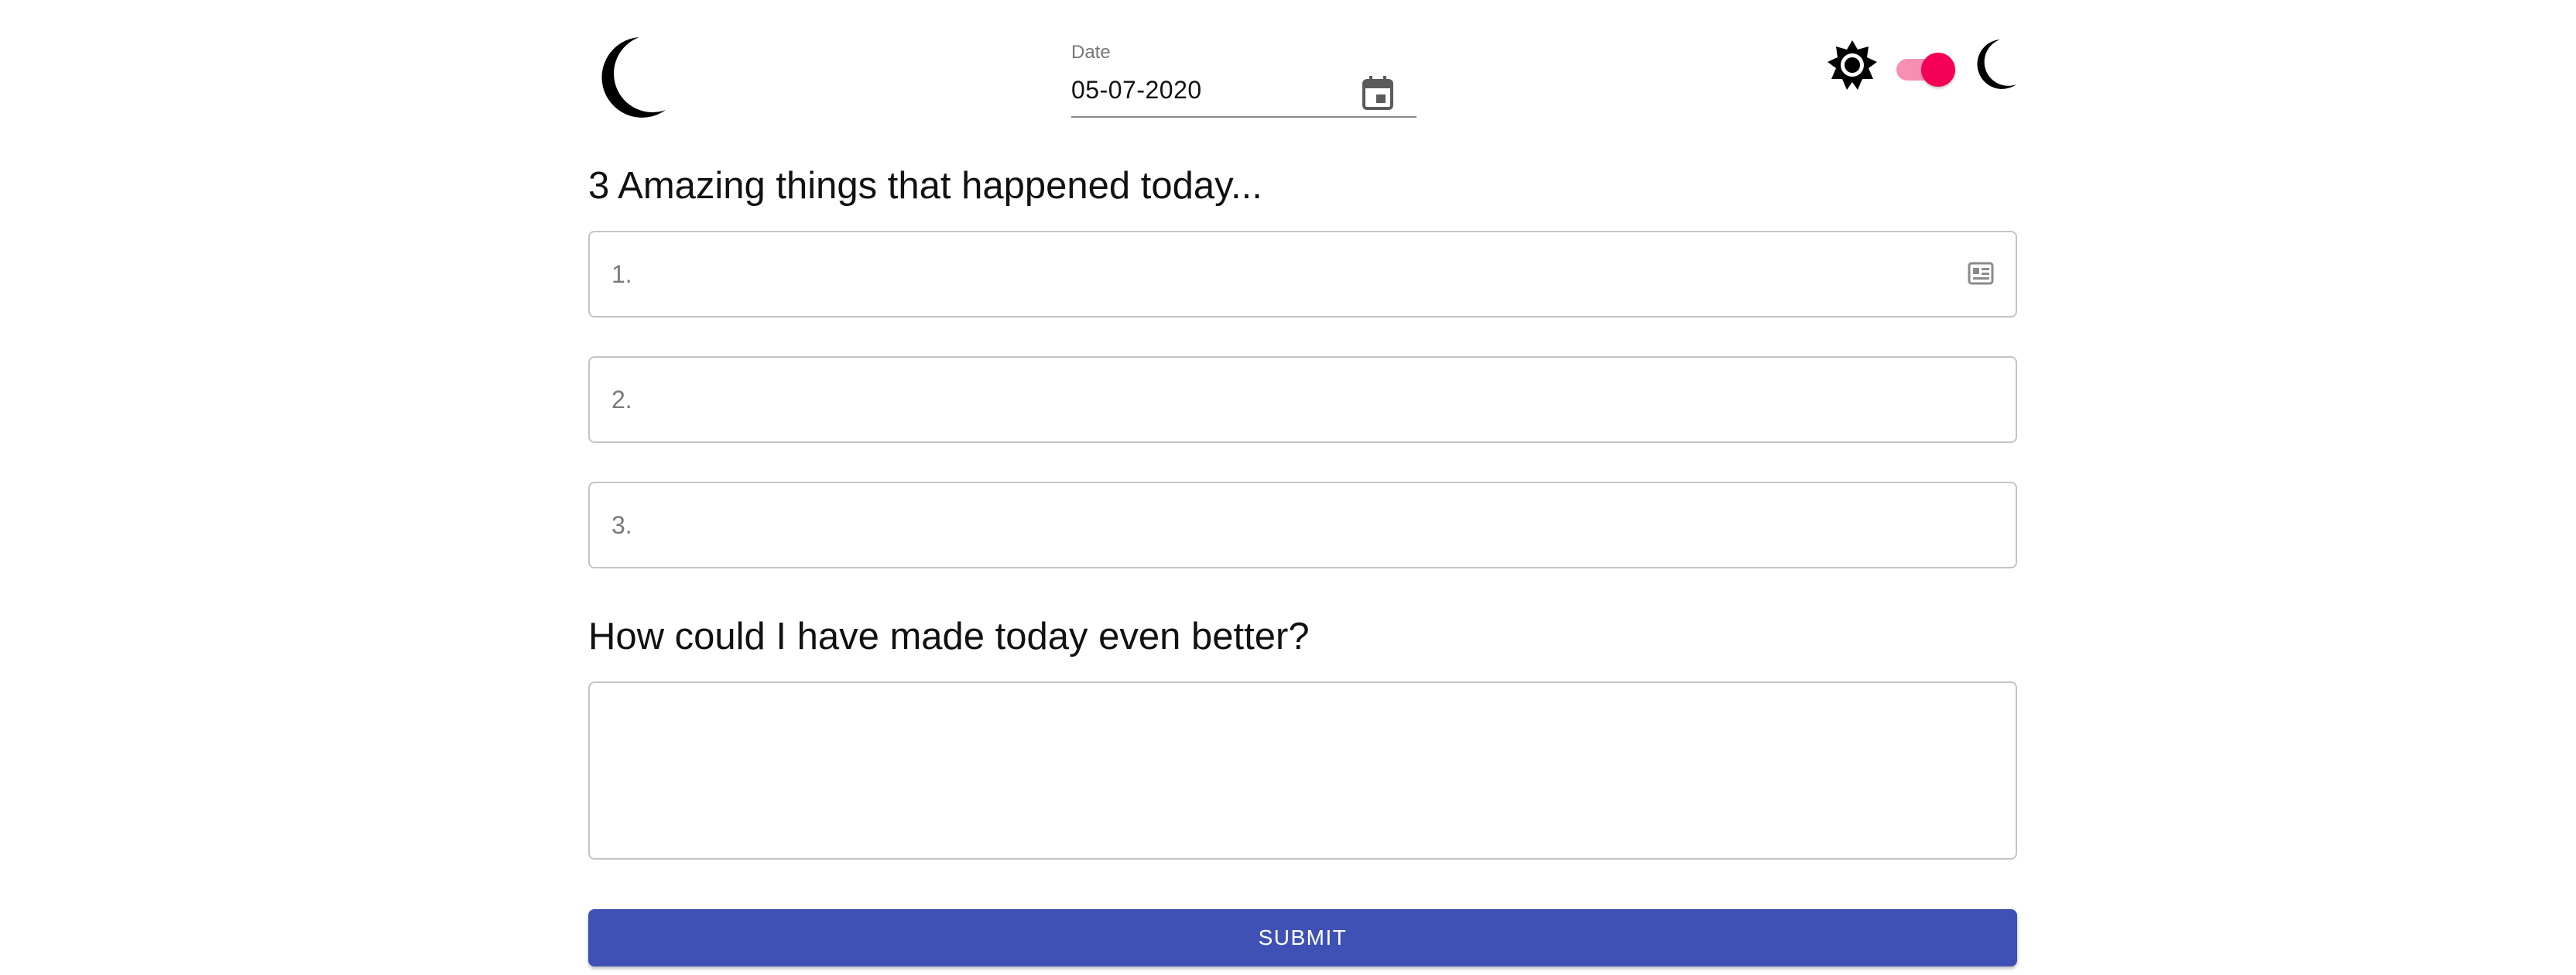  I want to click on gratitude-input-2: 2., so click(1302, 399).